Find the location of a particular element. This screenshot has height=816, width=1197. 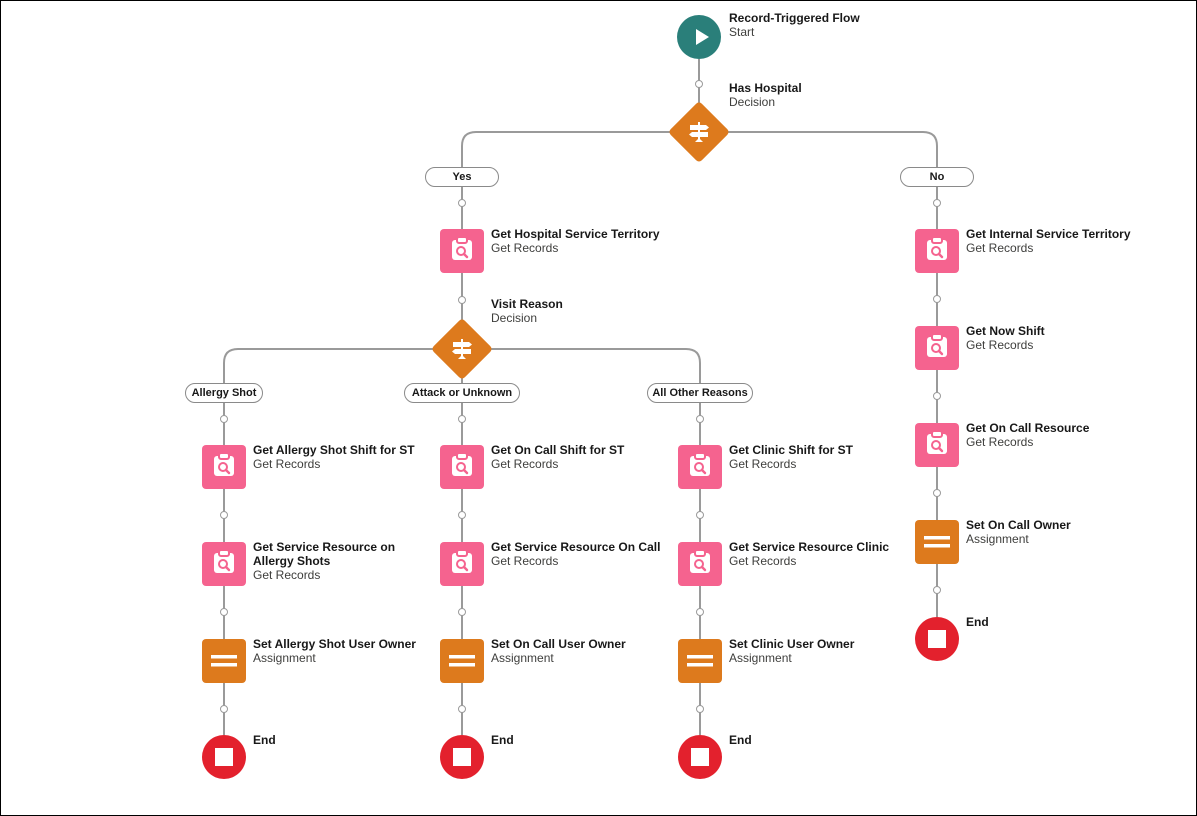

node-label: Visit Reason Decision is located at coordinates (527, 311).